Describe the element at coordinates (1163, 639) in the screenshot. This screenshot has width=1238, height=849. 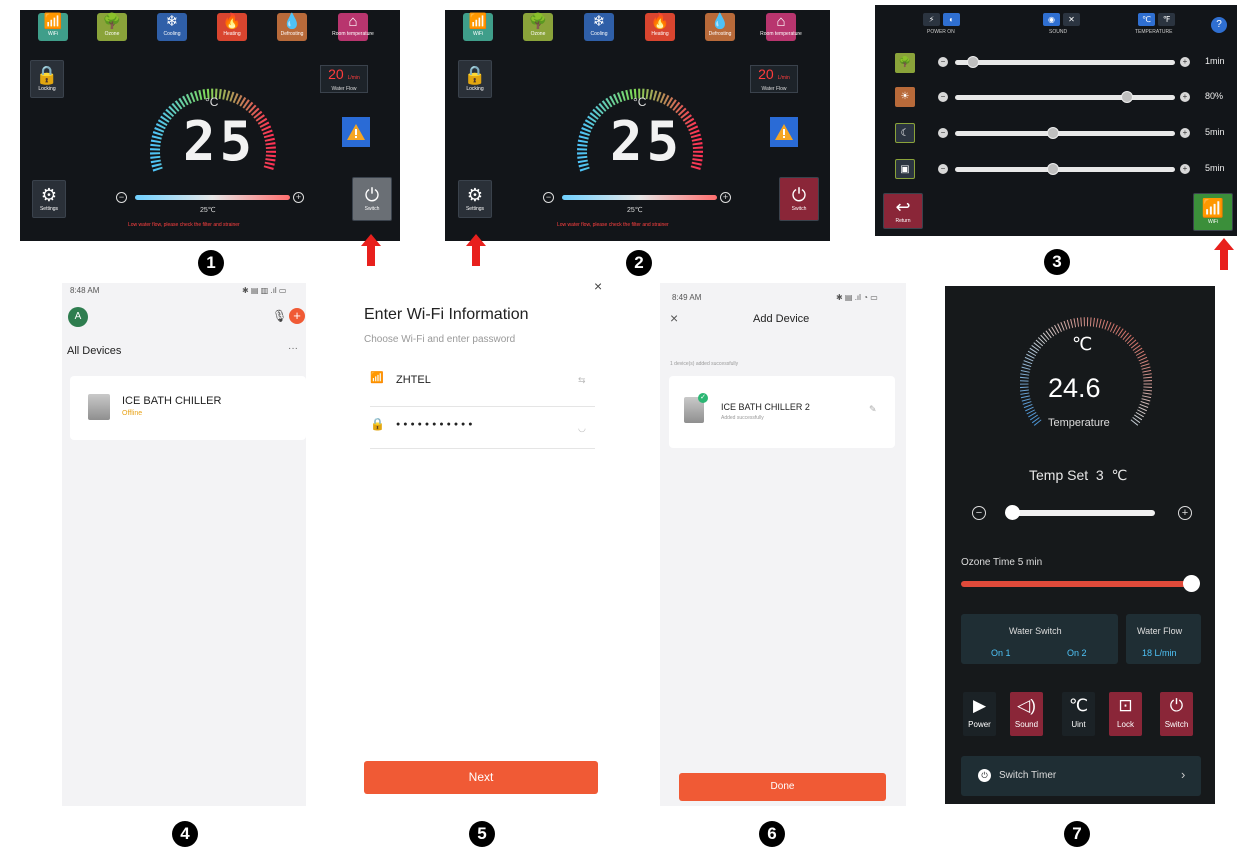
I see `water-flow-box: Water Flow 18 L/min` at that location.